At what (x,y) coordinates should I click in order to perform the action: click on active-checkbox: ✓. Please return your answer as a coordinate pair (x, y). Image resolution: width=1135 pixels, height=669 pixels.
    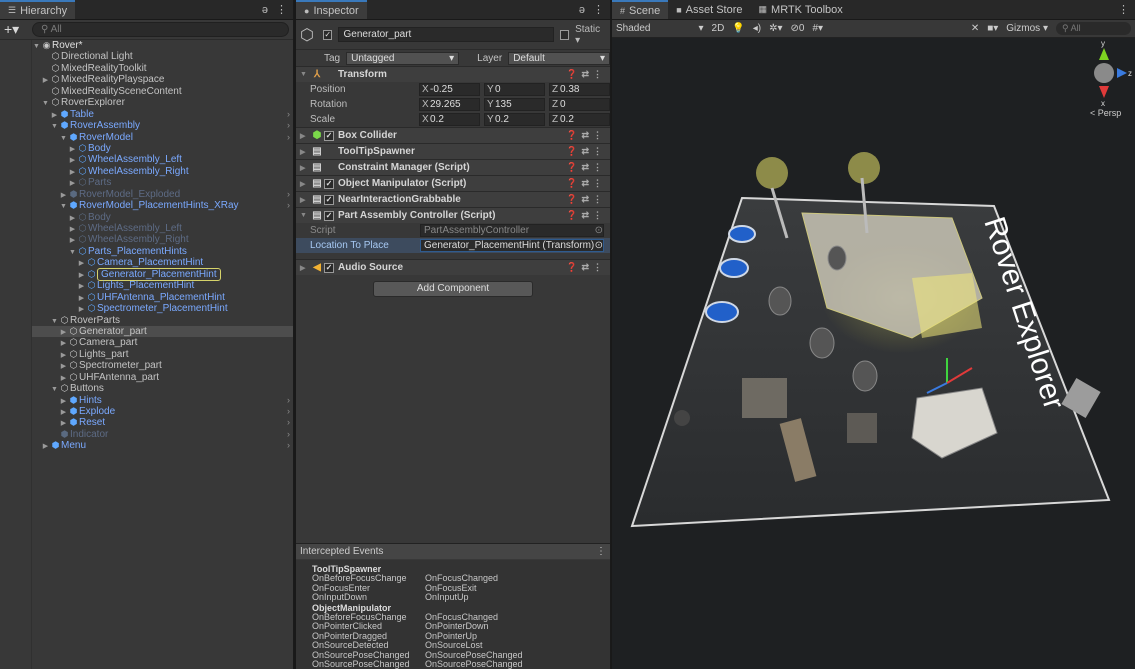
    Looking at the image, I should click on (327, 34).